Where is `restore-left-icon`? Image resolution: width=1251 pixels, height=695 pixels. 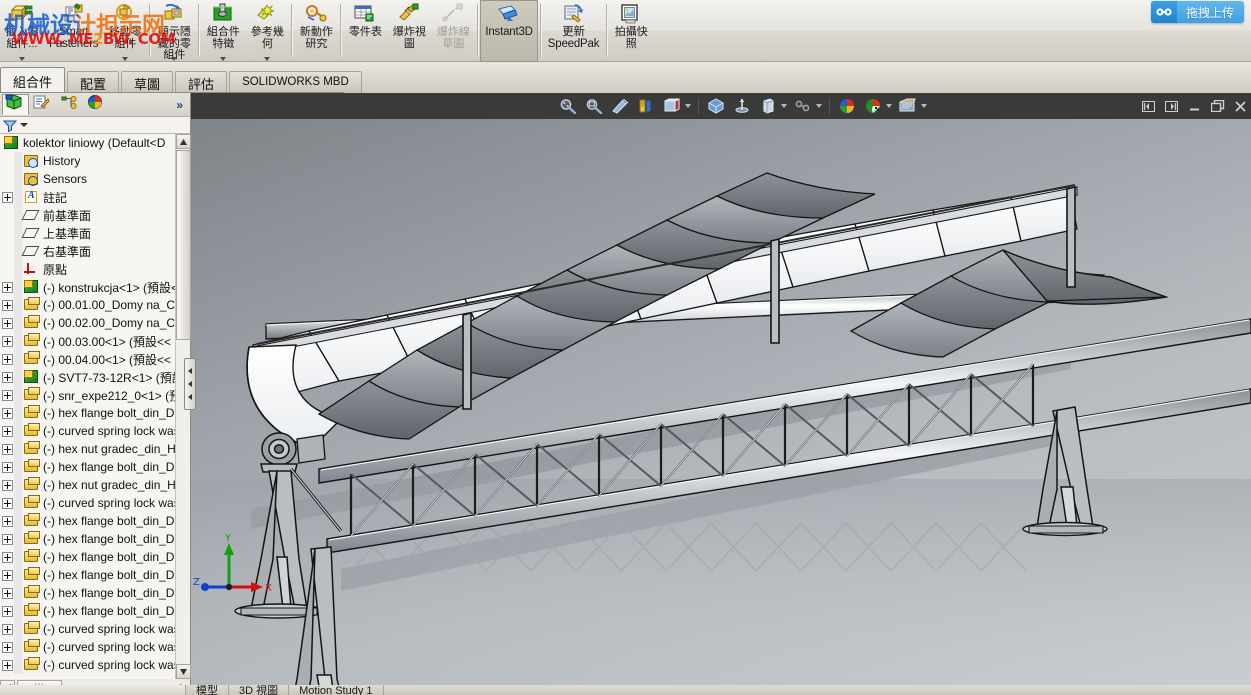 restore-left-icon is located at coordinates (1148, 106).